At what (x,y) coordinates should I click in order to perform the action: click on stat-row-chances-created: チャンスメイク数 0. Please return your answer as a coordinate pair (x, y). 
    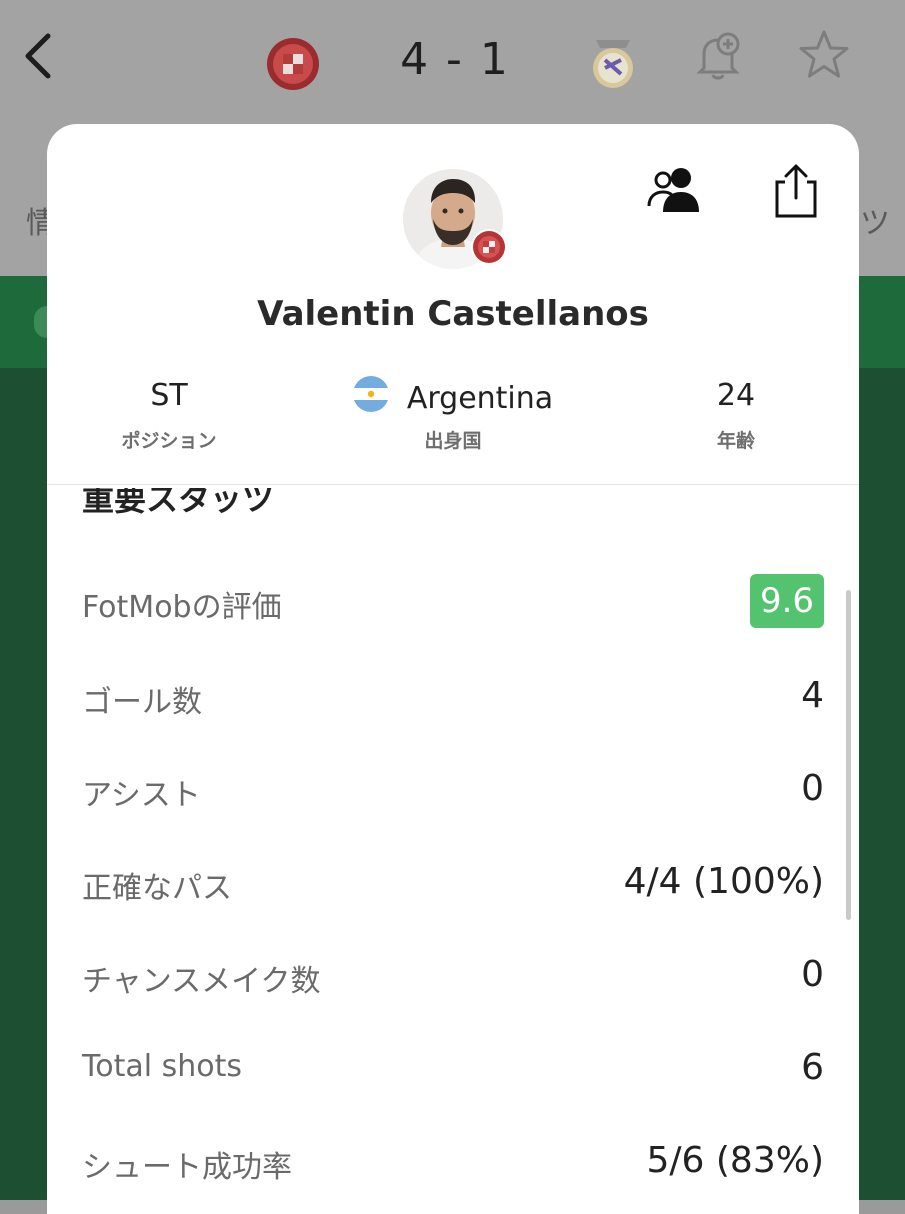
    Looking at the image, I should click on (453, 978).